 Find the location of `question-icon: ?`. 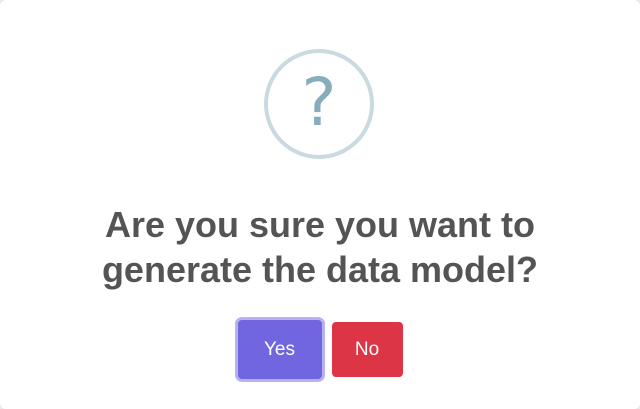

question-icon: ? is located at coordinates (319, 104).